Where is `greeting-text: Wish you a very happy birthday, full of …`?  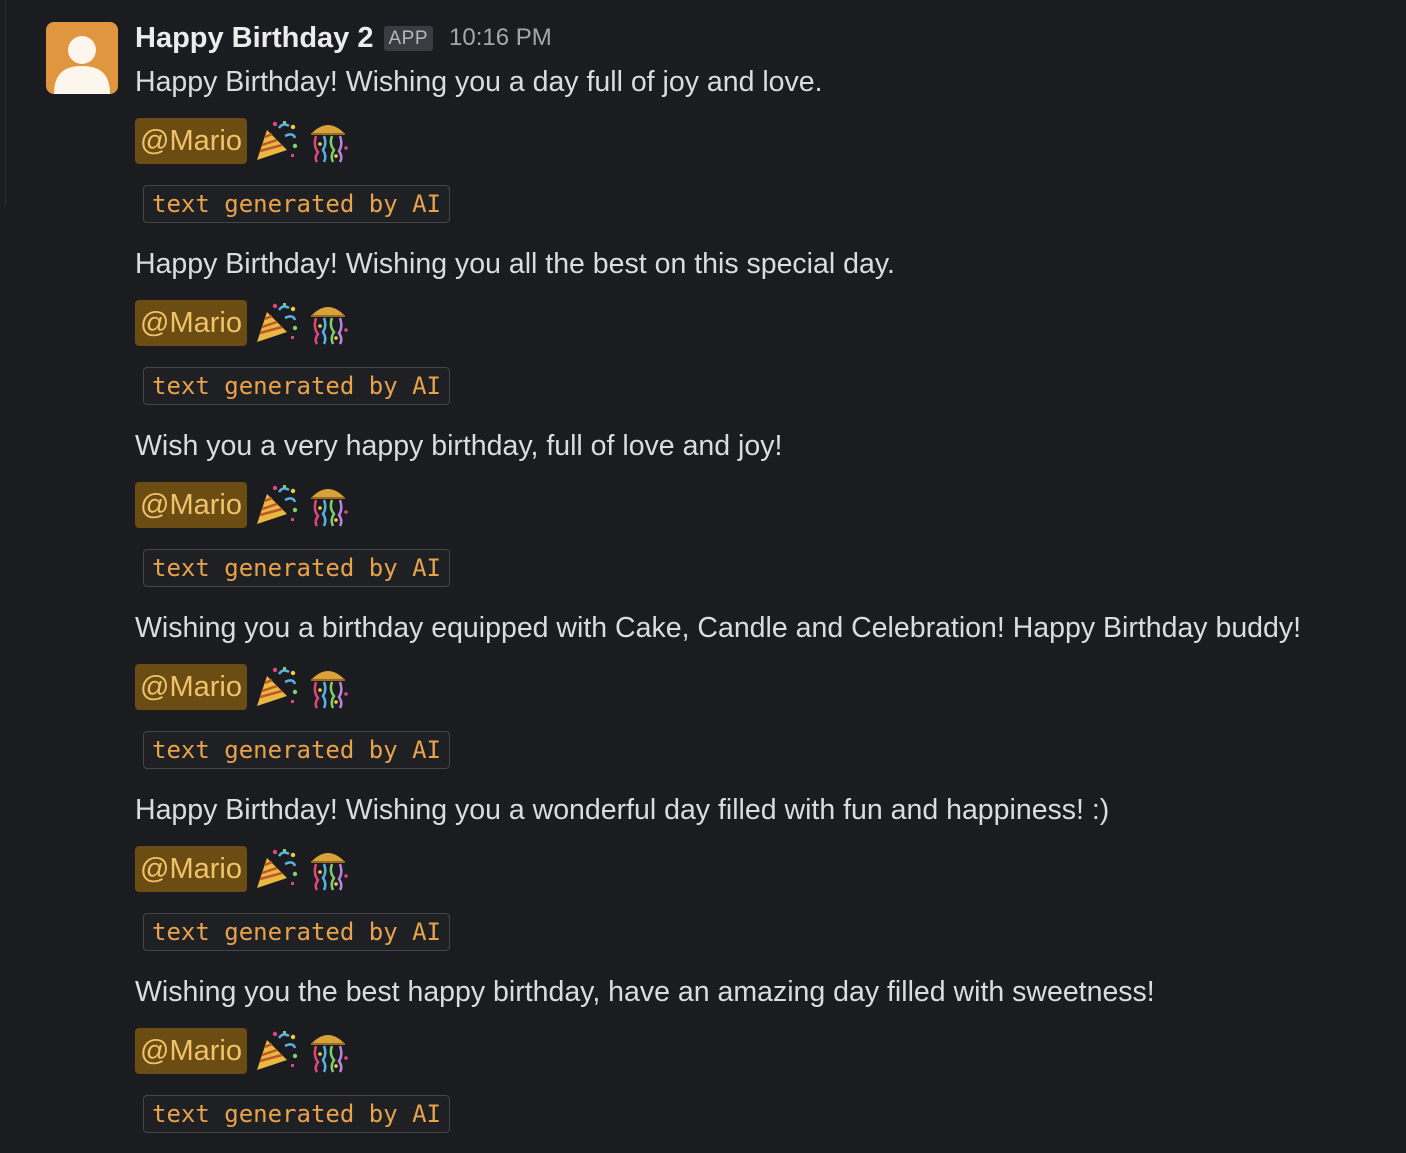
greeting-text: Wish you a very happy birthday, full of … is located at coordinates (459, 446).